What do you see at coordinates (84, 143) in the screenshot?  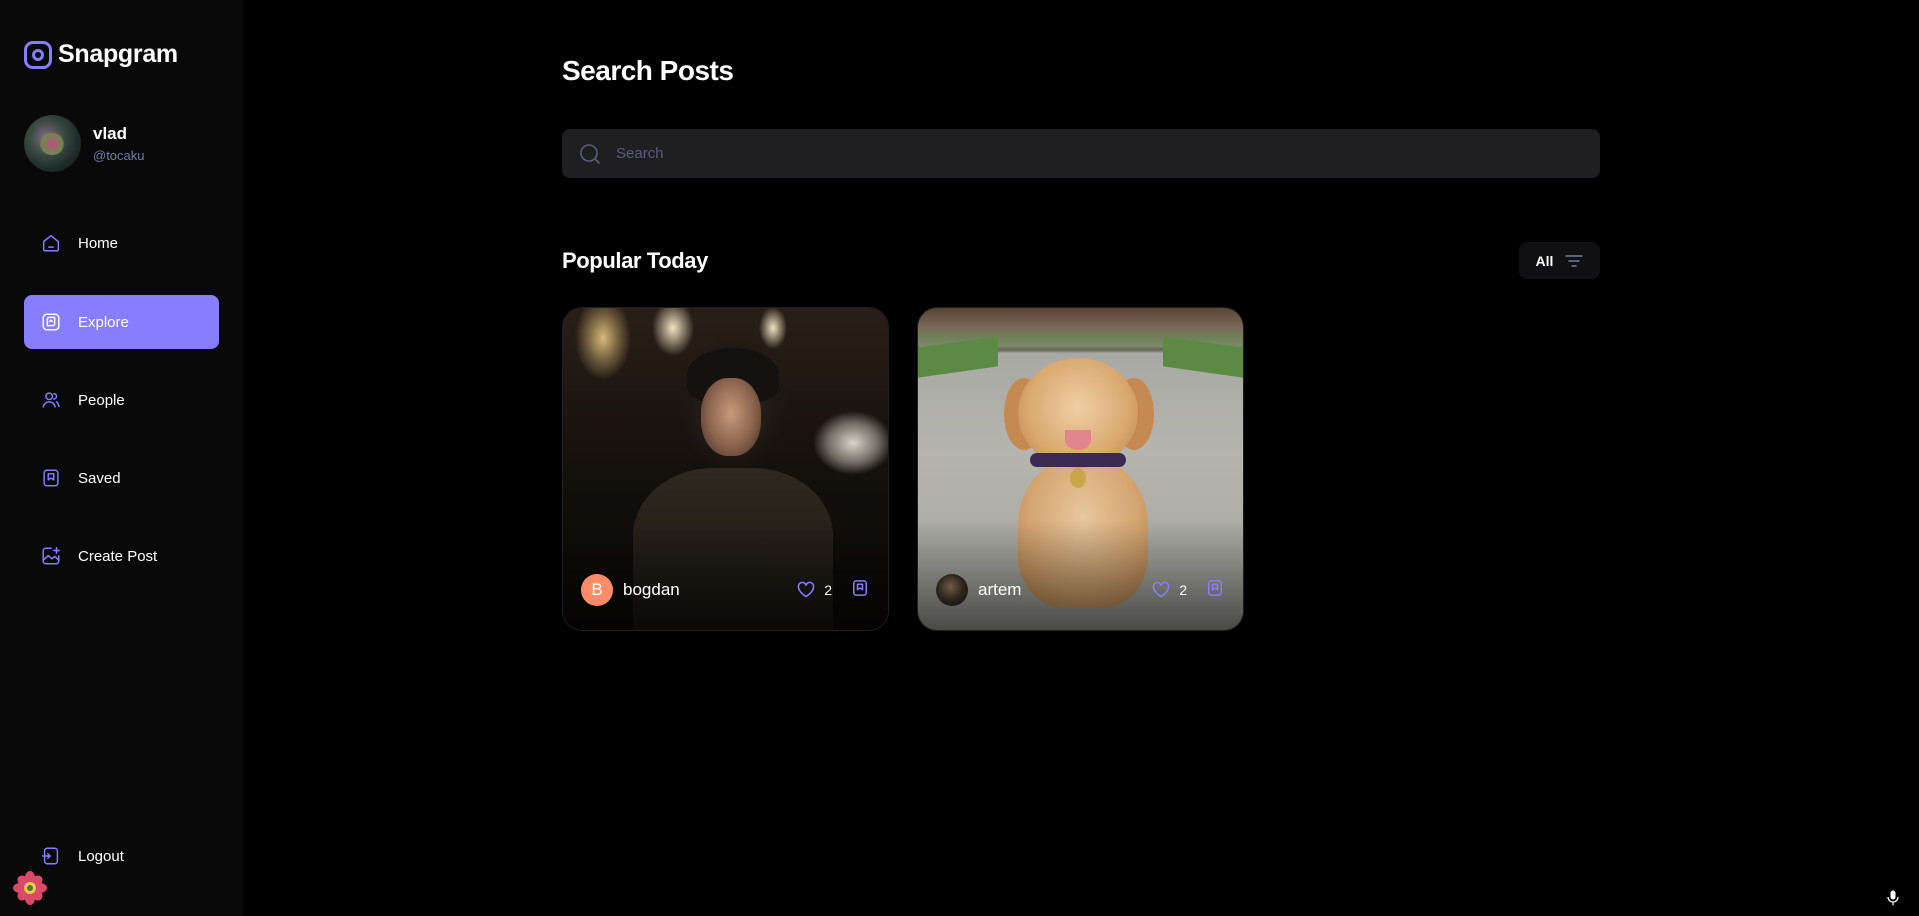 I see `profile-summary: vlad @tocaku` at bounding box center [84, 143].